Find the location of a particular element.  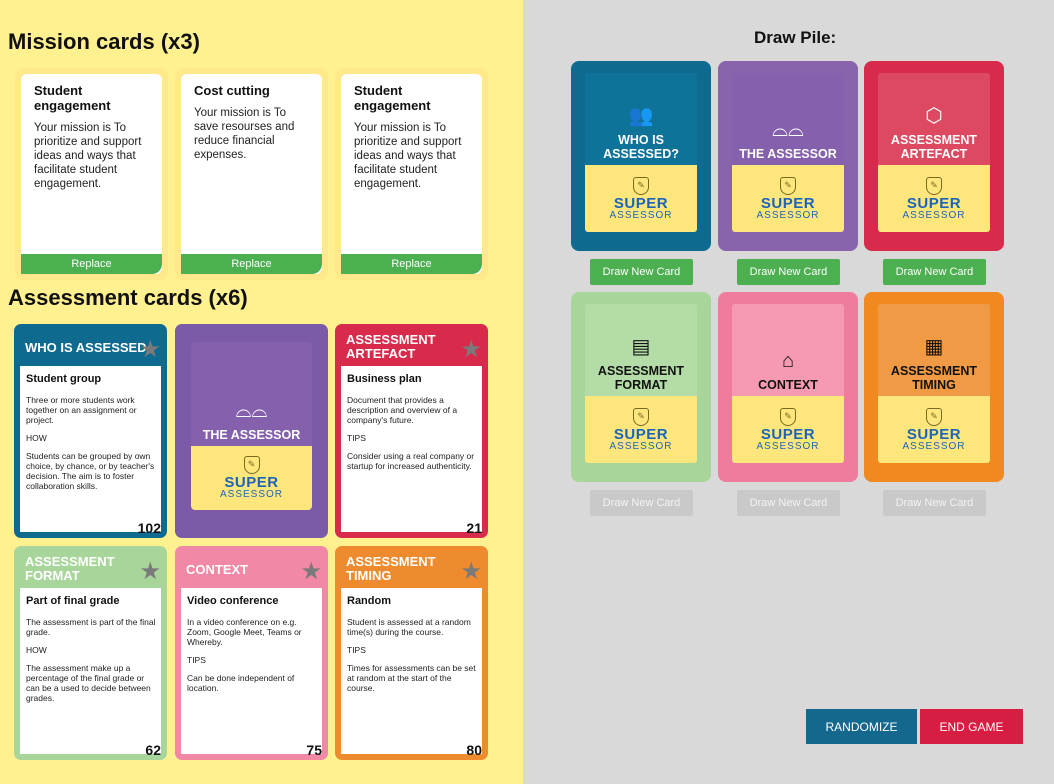

document-icon: ▤ is located at coordinates (641, 347).